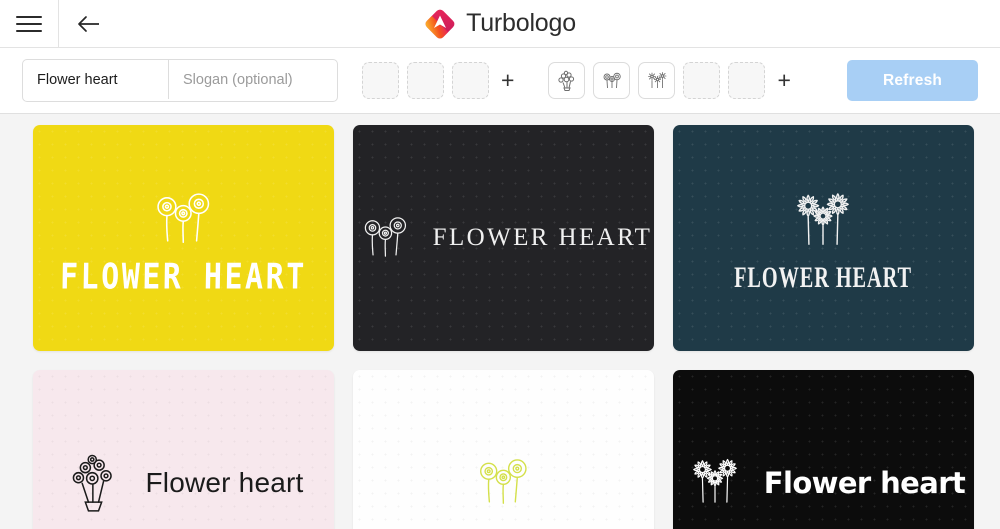  I want to click on add-icon-button: +, so click(783, 80).